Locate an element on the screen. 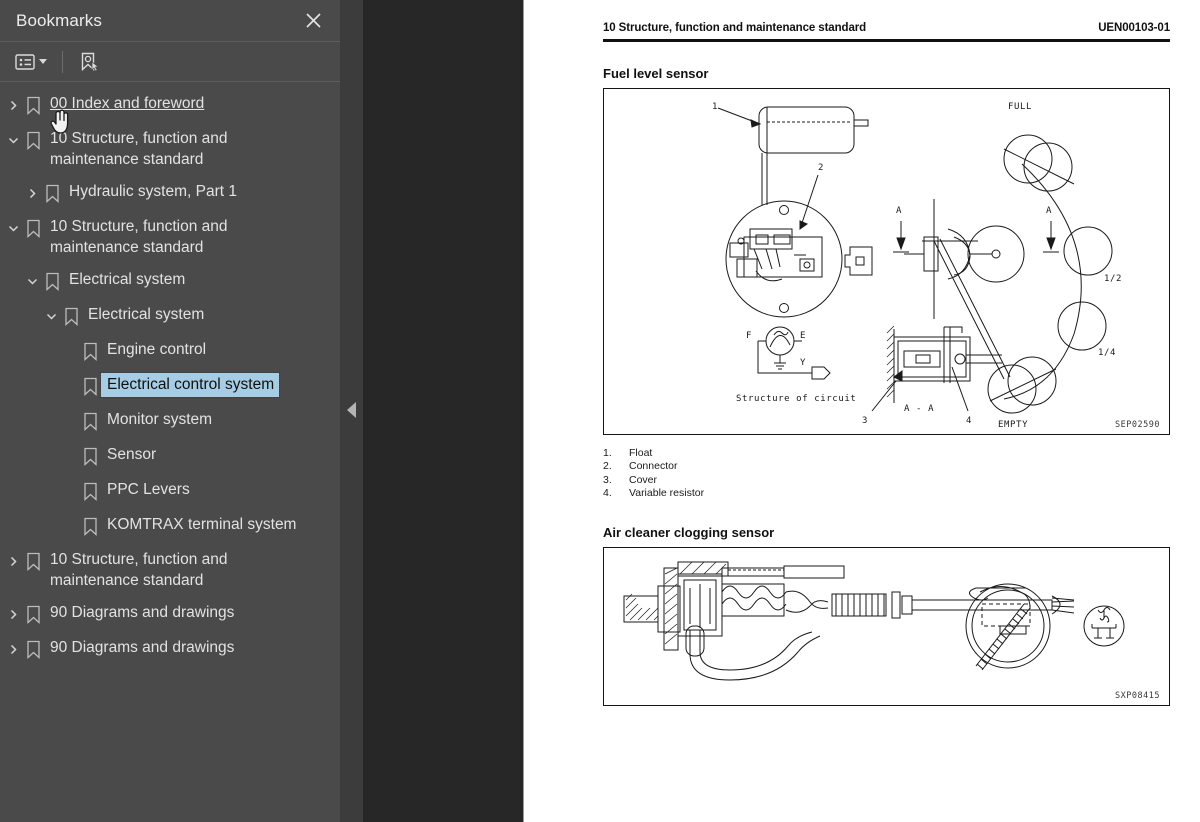 Image resolution: width=1200 pixels, height=822 pixels. legend-text: Cover is located at coordinates (643, 479).